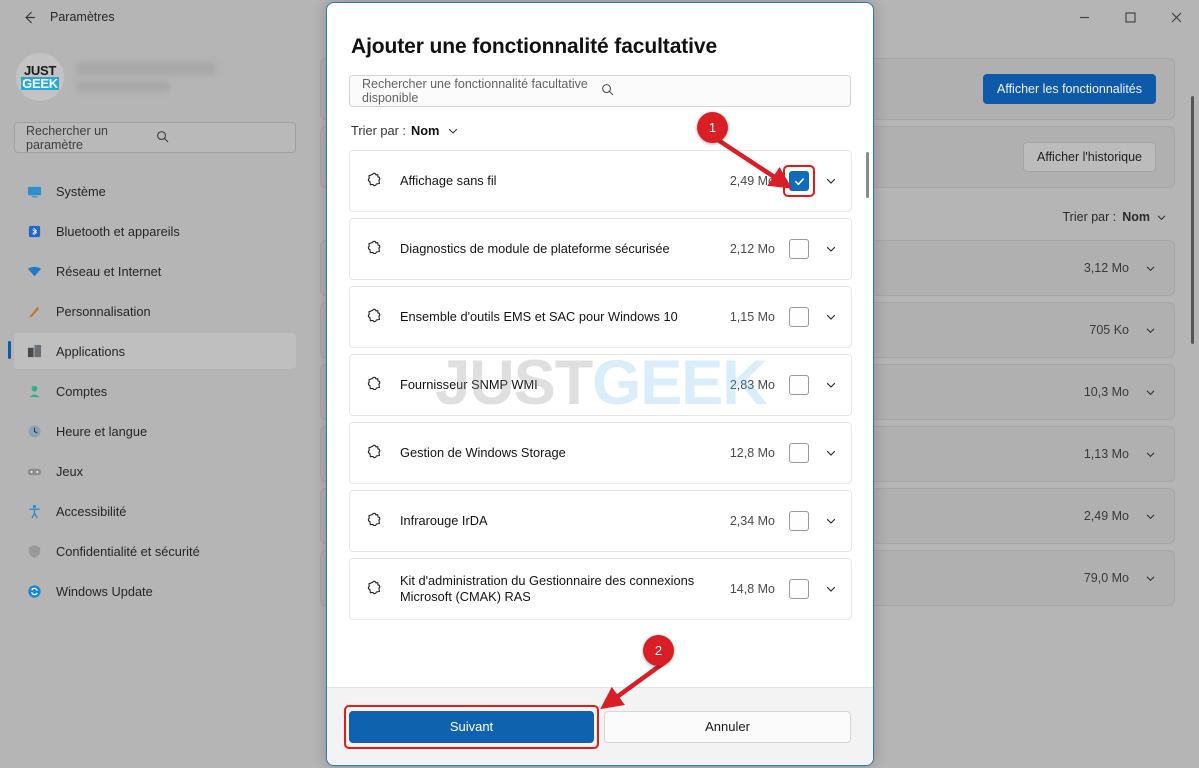  What do you see at coordinates (727, 726) in the screenshot?
I see `cancel-button: Annuler` at bounding box center [727, 726].